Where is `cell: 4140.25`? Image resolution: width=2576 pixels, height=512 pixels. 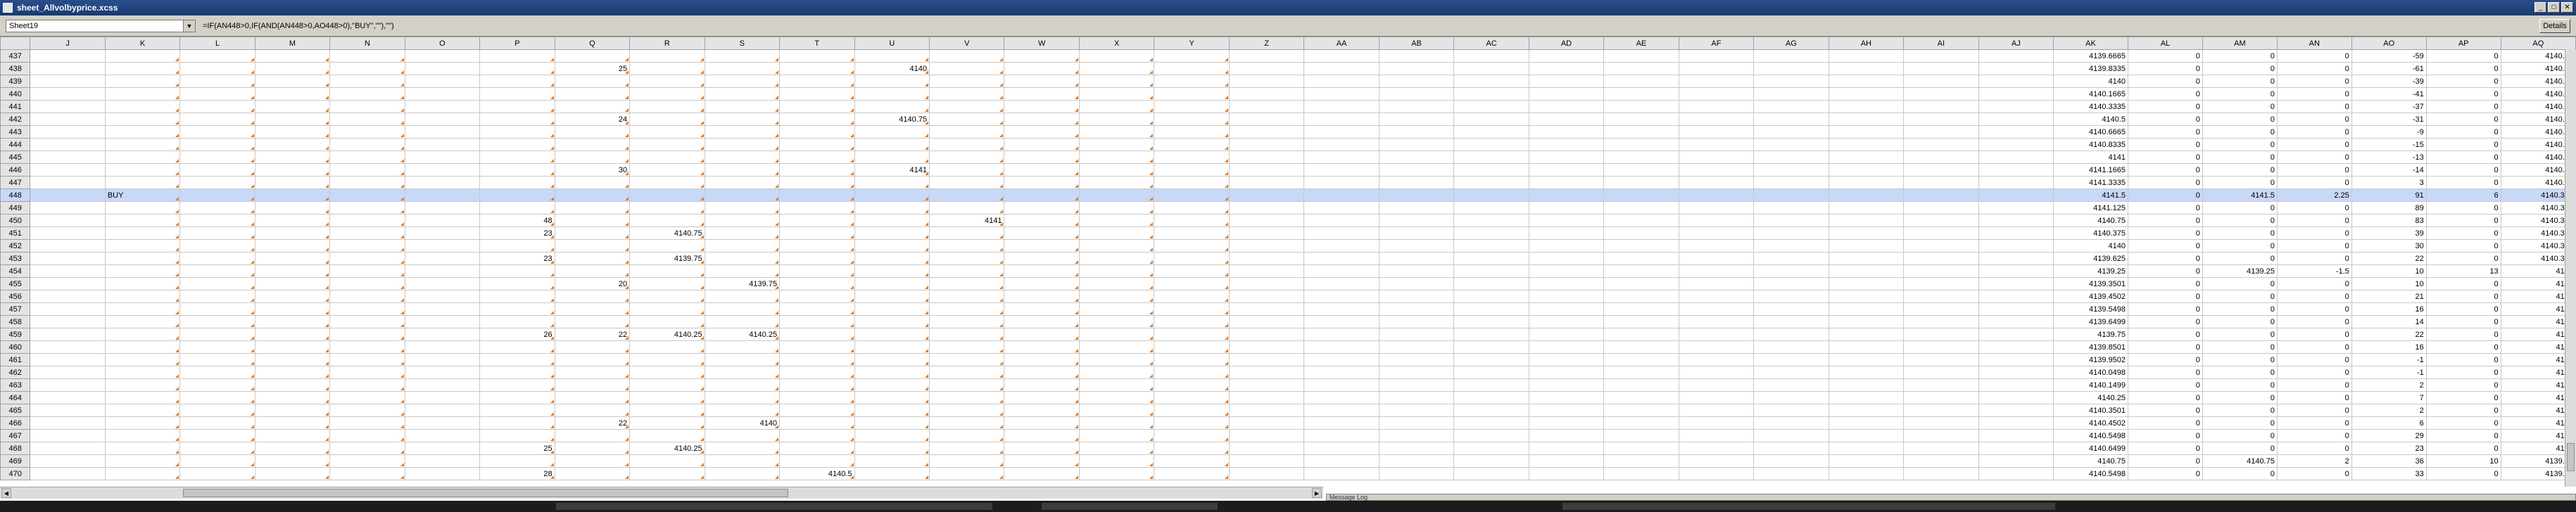 cell: 4140.25 is located at coordinates (667, 334).